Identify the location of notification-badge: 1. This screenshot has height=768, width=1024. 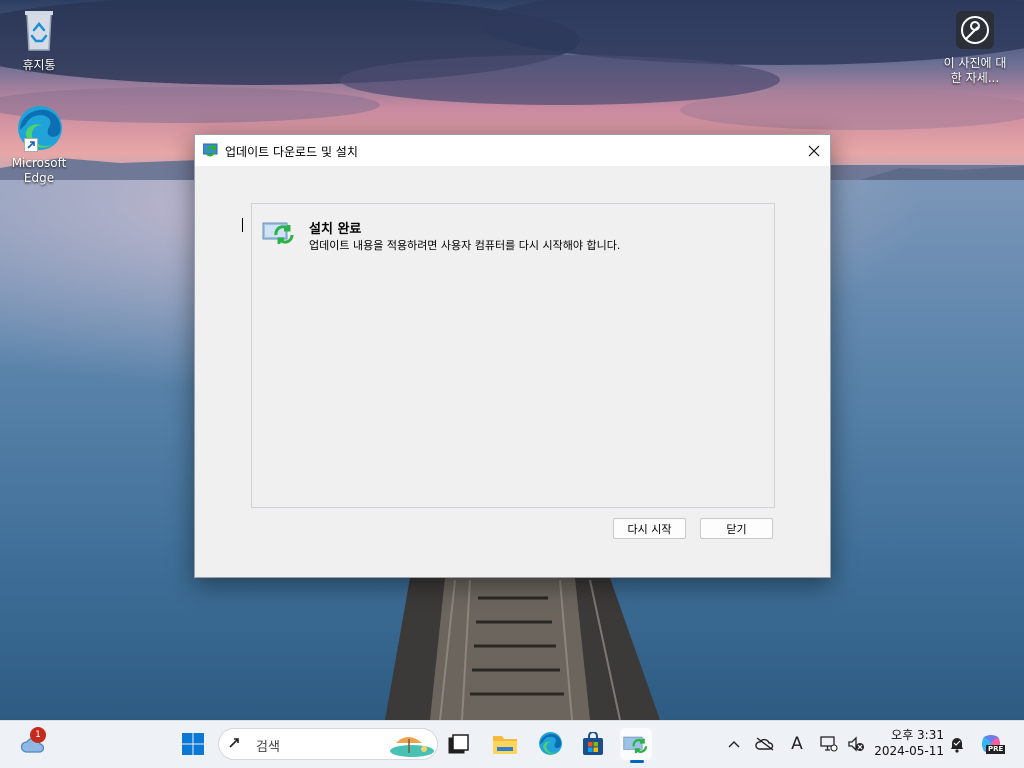
(38, 735).